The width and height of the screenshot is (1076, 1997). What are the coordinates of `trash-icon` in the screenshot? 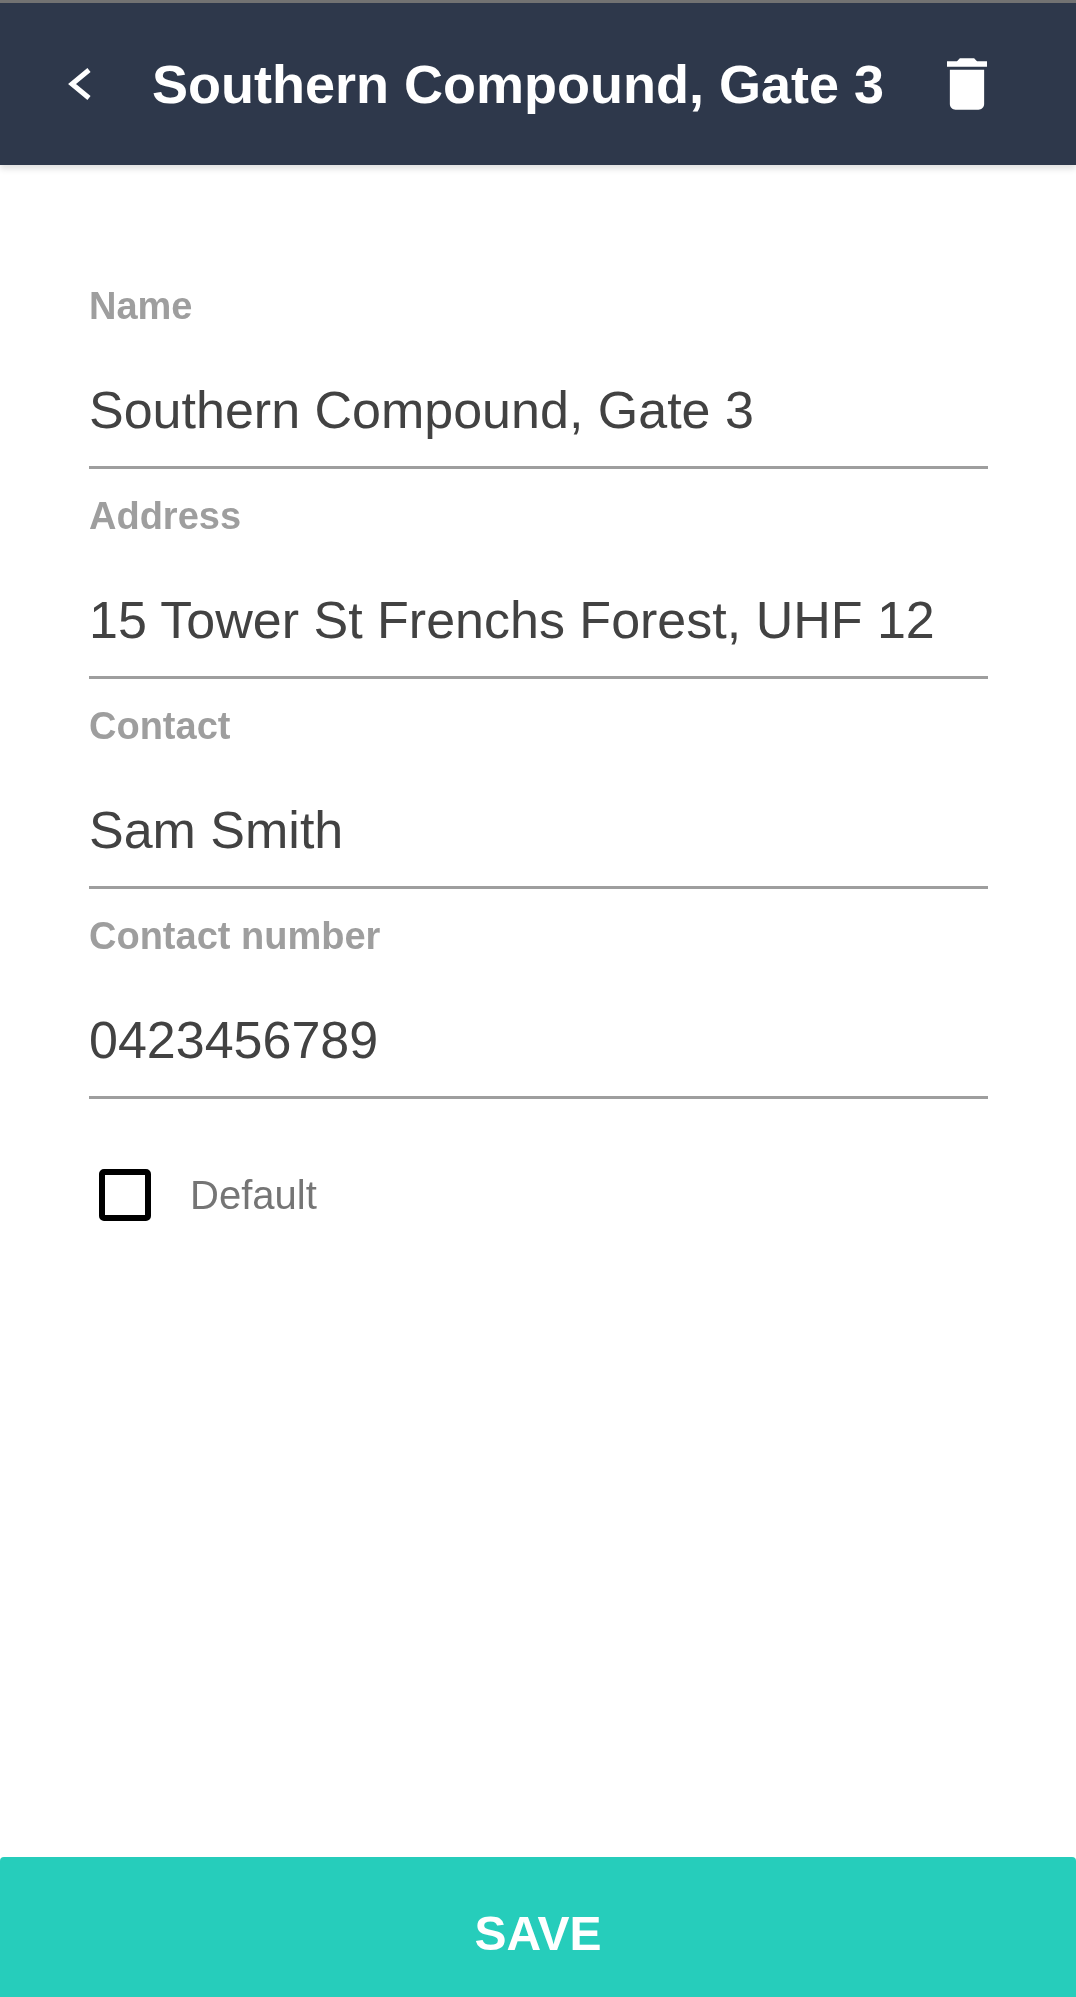 It's located at (967, 84).